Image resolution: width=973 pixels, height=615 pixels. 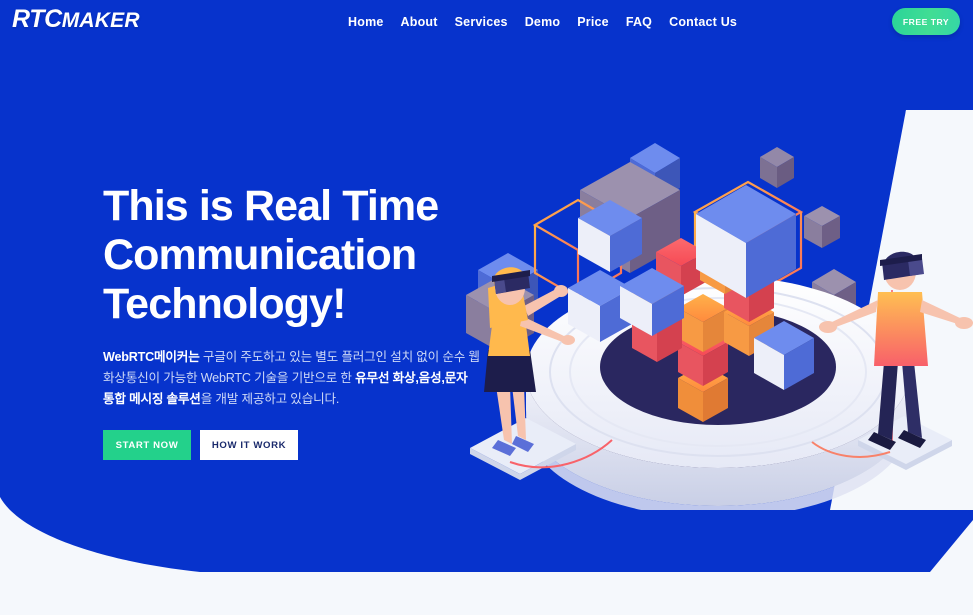 What do you see at coordinates (601, 22) in the screenshot?
I see `nav-link-price: Price` at bounding box center [601, 22].